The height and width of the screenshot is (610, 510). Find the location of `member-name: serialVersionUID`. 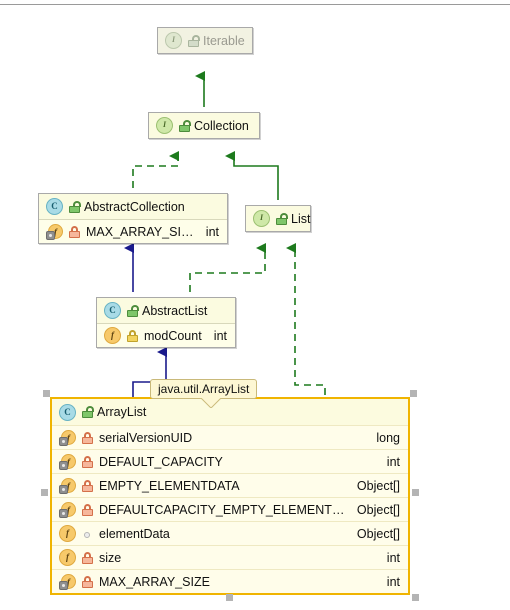

member-name: serialVersionUID is located at coordinates (146, 437).